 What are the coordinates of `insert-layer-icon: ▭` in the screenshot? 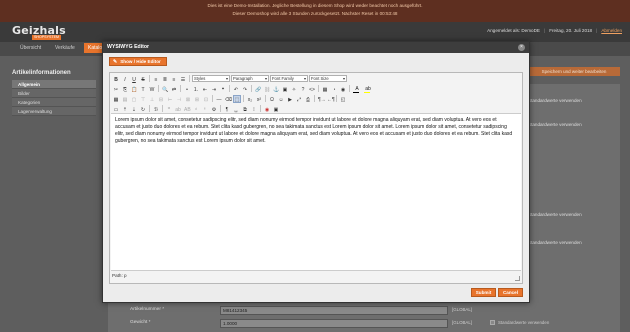 It's located at (116, 109).